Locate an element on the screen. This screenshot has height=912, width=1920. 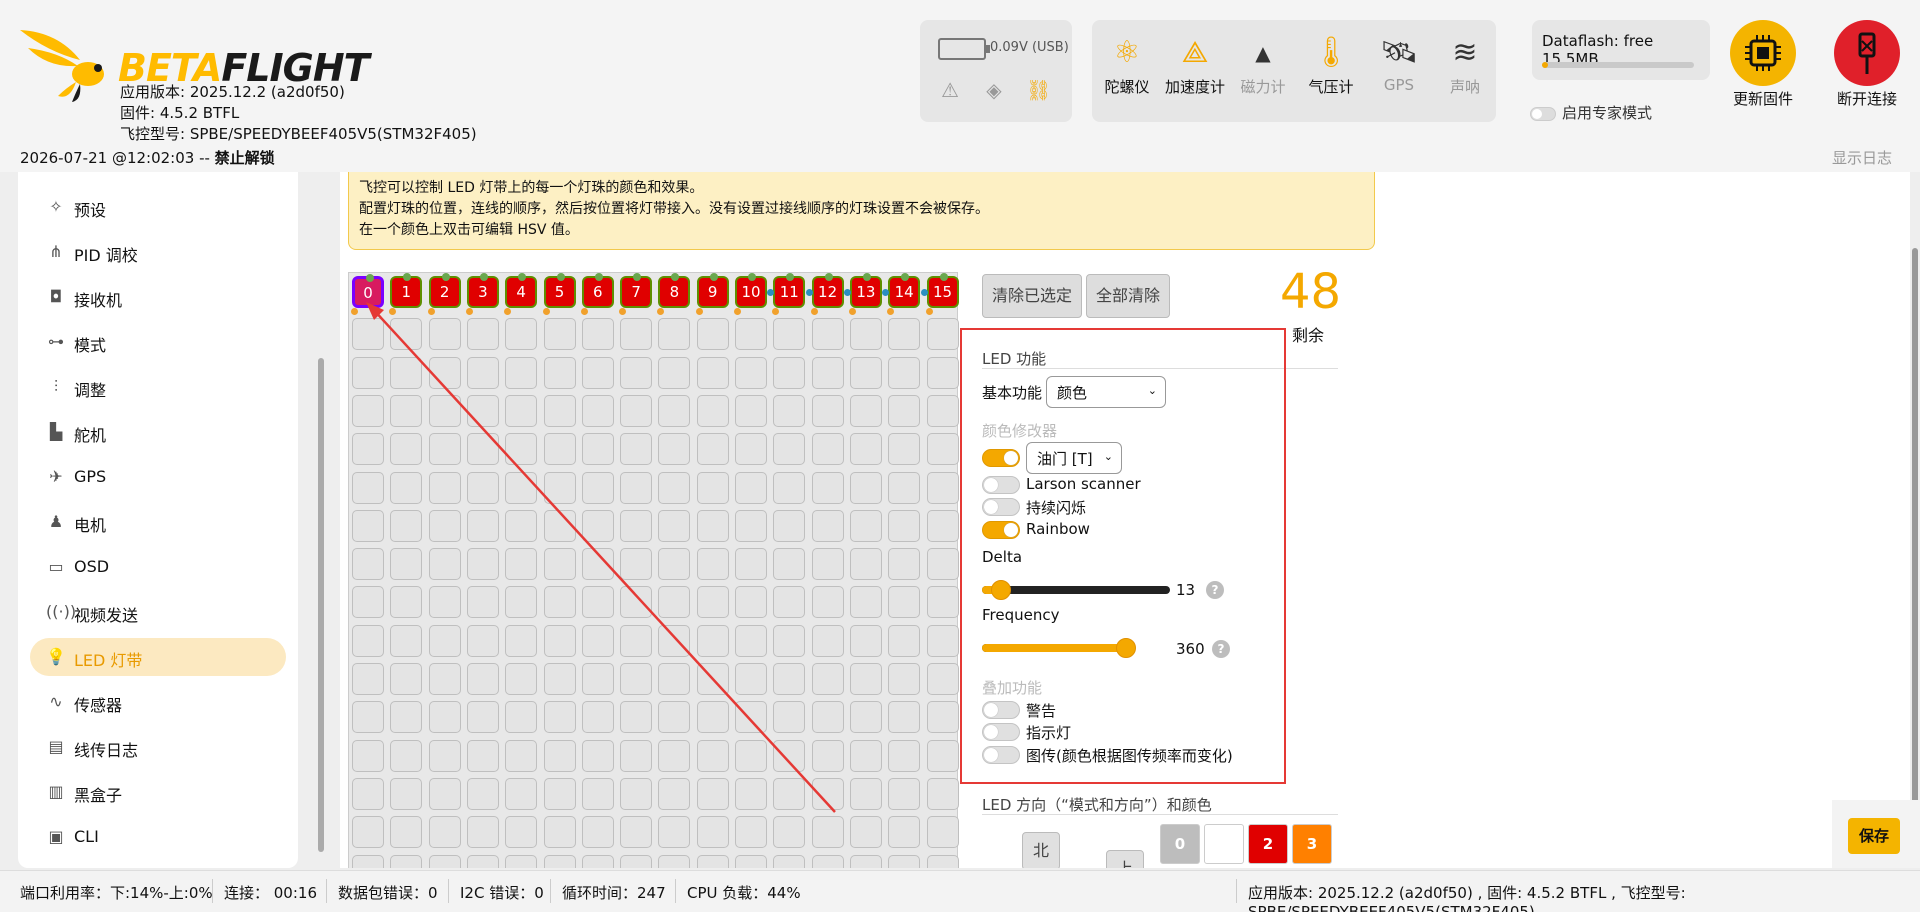
led-4: 4 is located at coordinates (521, 290).